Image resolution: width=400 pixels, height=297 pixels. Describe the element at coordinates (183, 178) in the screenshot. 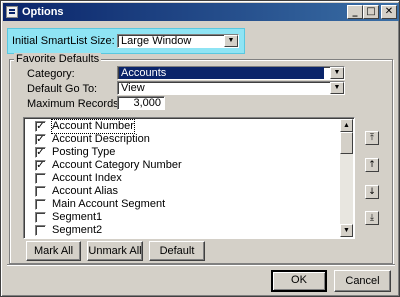

I see `list-item: Account Index` at that location.